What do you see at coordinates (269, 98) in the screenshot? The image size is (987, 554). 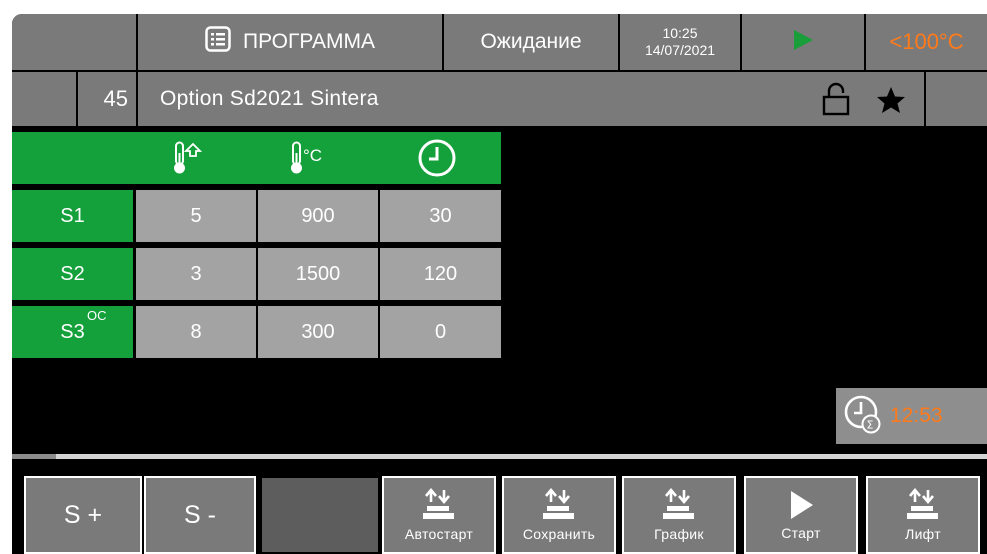 I see `program-name-text: Option Sd2021 Sintera` at bounding box center [269, 98].